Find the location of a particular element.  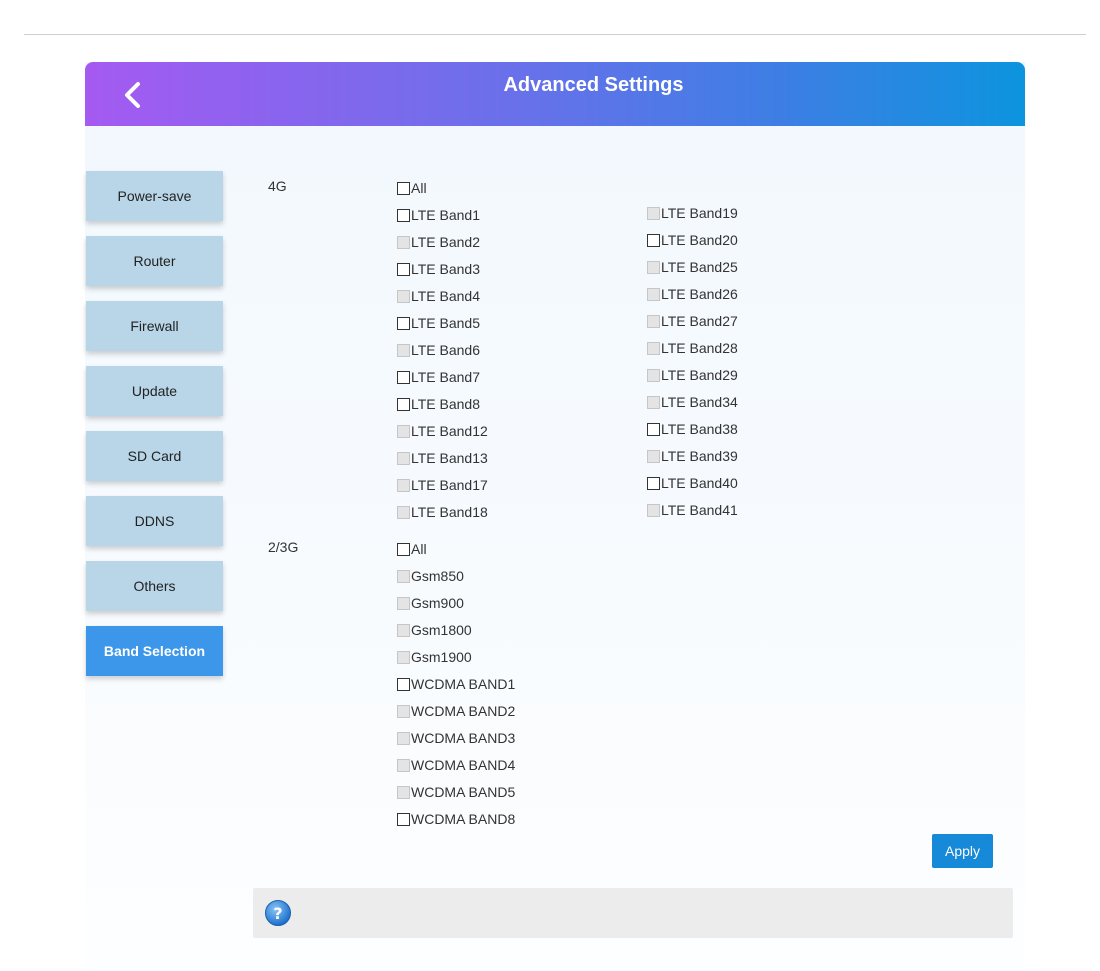

checkbox-wcdma-band5: WCDMA BAND5 is located at coordinates (456, 792).